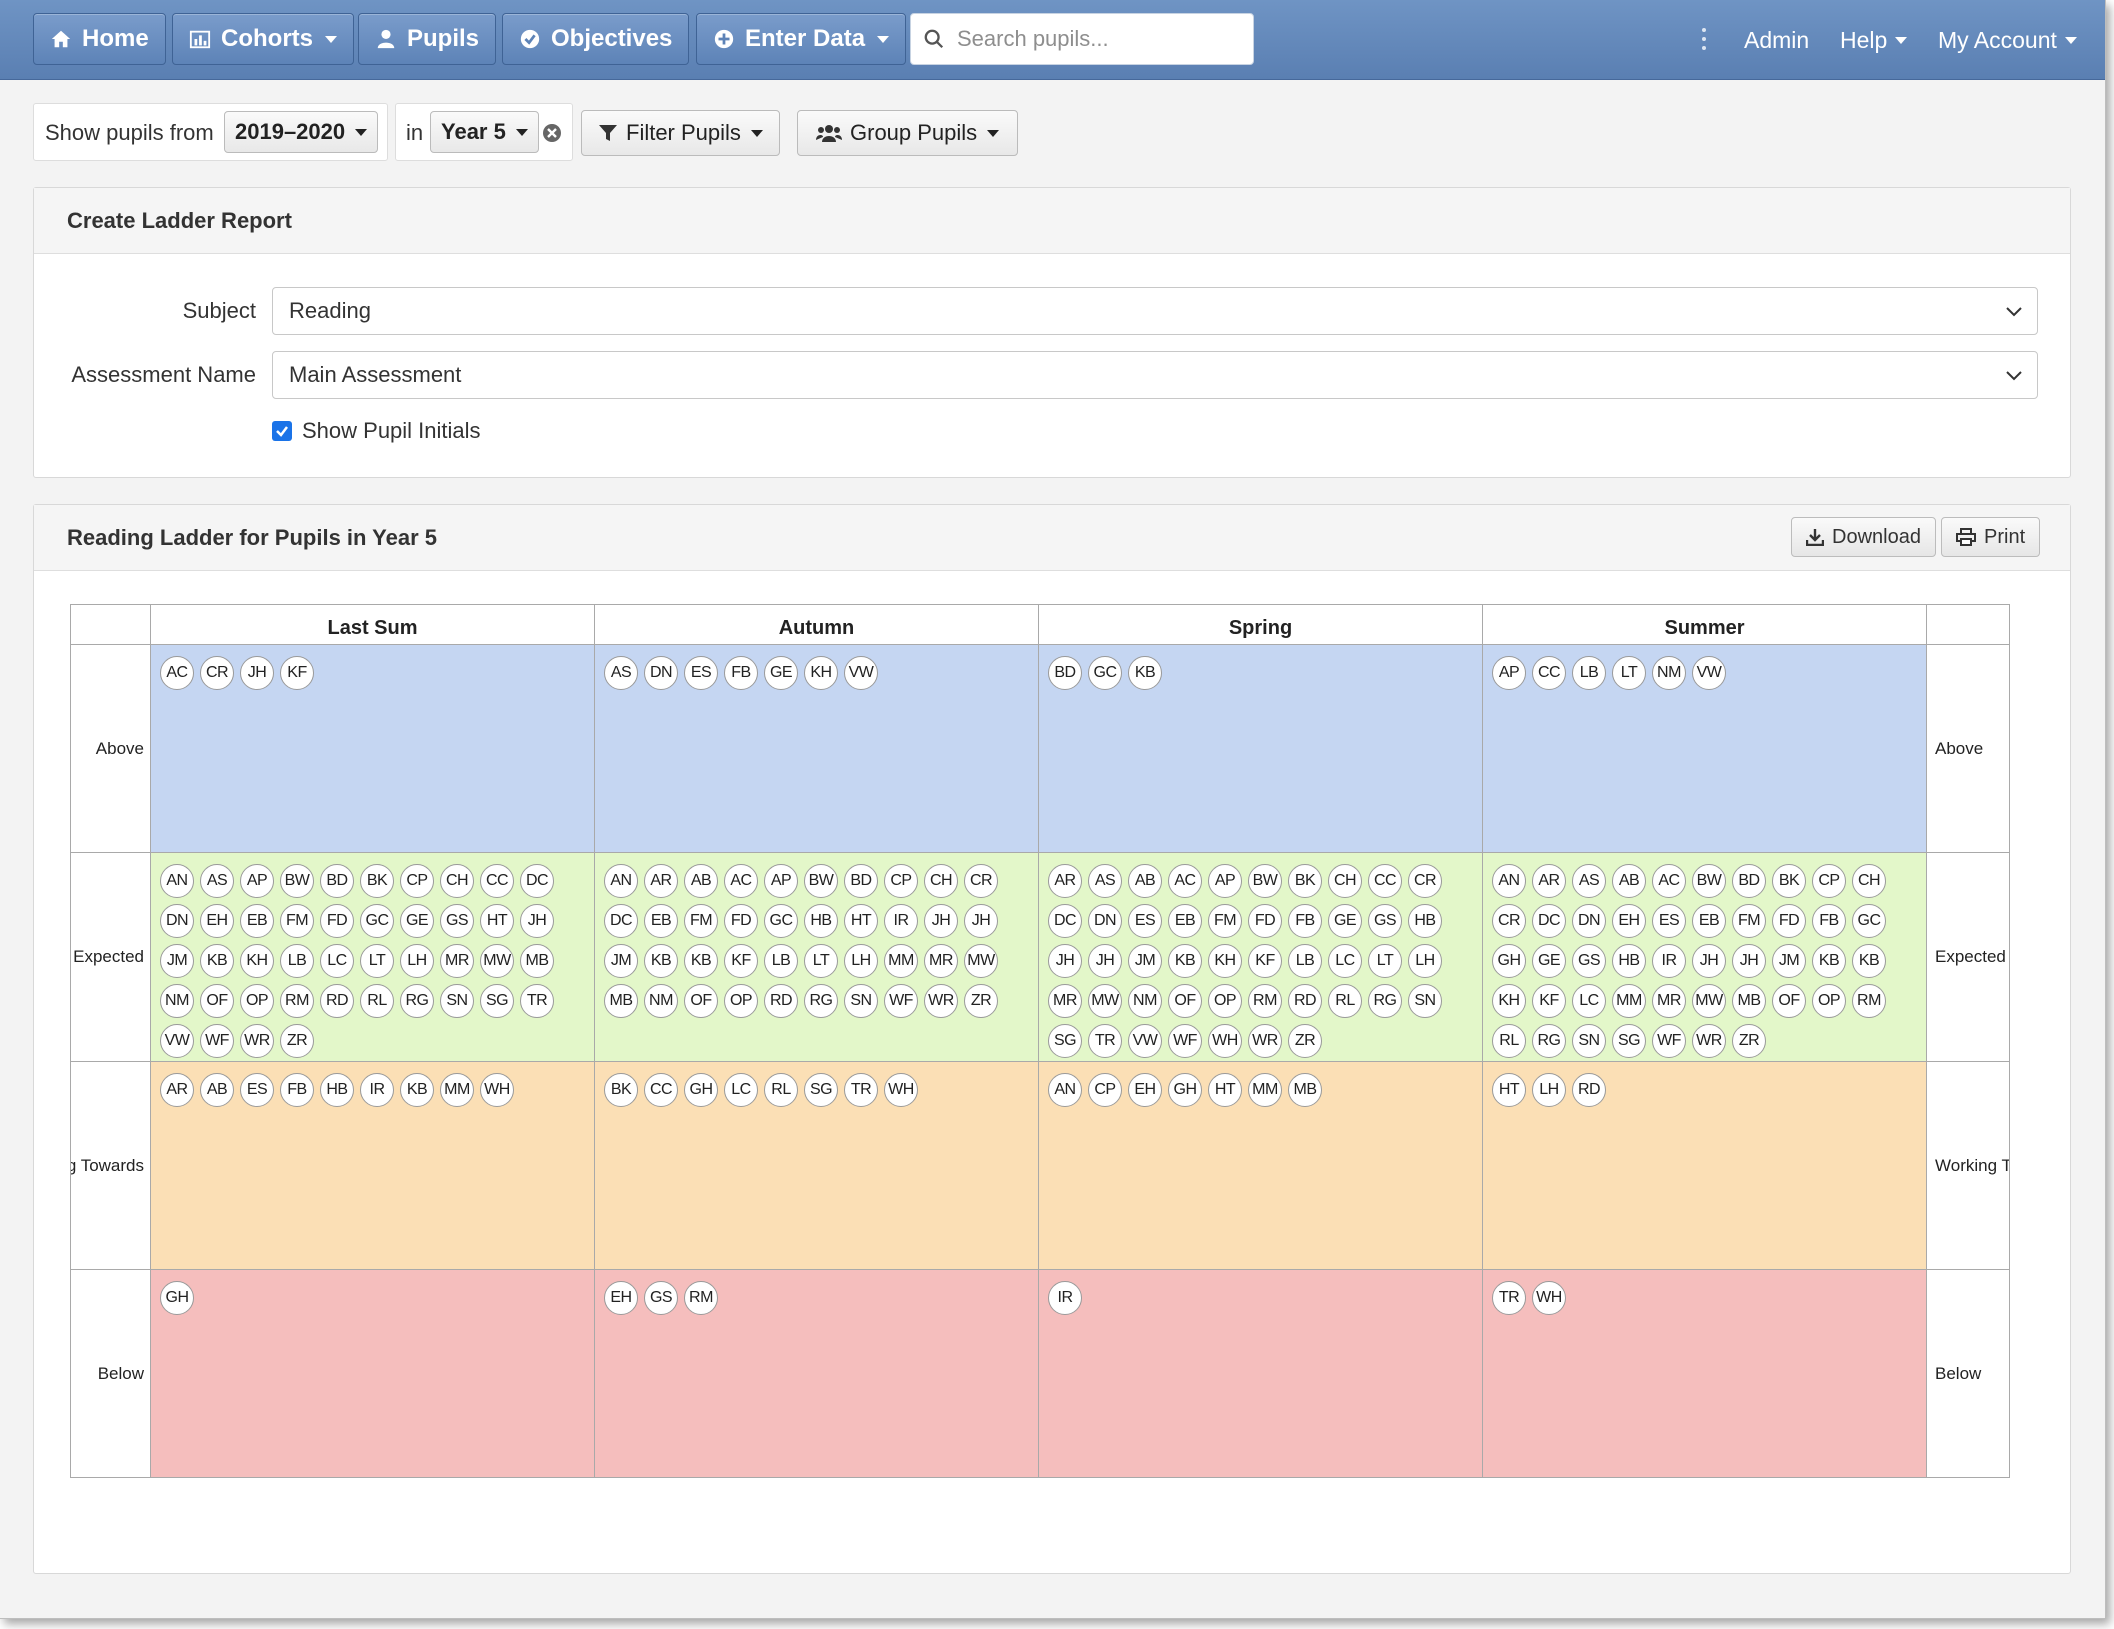 This screenshot has height=1629, width=2114. What do you see at coordinates (1509, 1090) in the screenshot?
I see `pupil-initials-bubble: HT` at bounding box center [1509, 1090].